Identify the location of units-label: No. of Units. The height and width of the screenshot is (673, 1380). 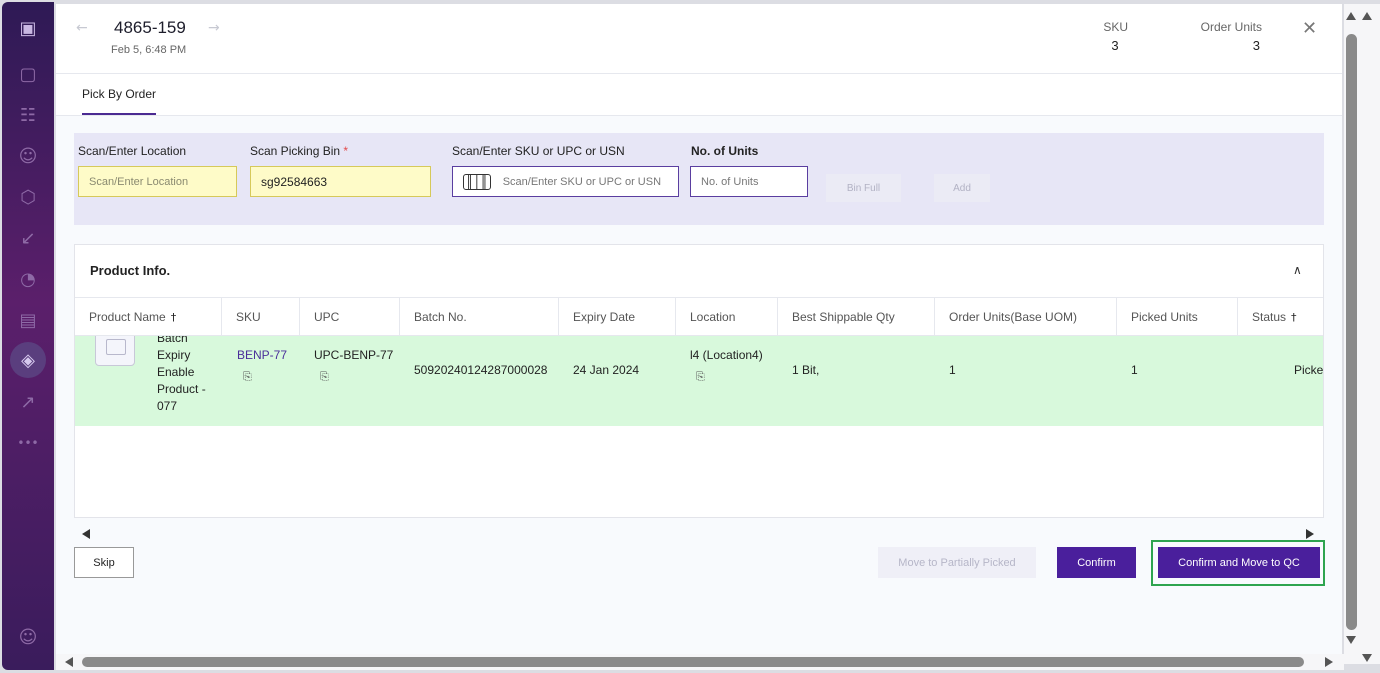
(725, 151).